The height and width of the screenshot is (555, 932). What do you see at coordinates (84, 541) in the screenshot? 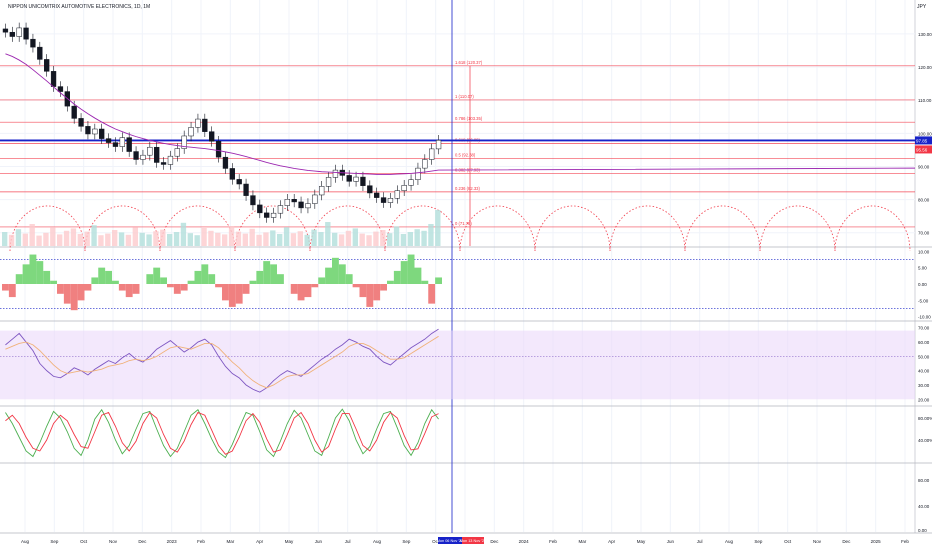
I see `x-tick-label: Oct` at bounding box center [84, 541].